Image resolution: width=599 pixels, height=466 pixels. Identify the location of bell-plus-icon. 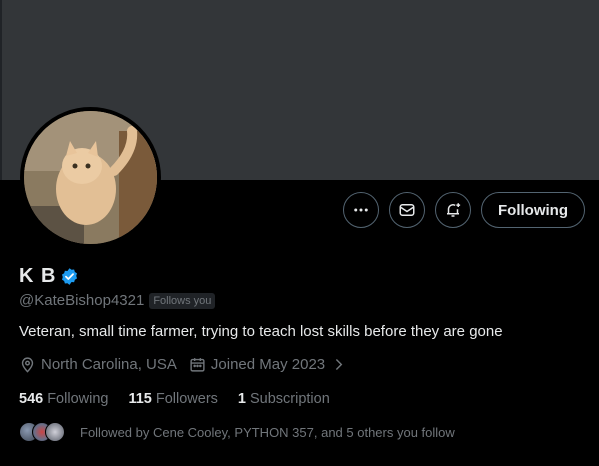
(454, 210).